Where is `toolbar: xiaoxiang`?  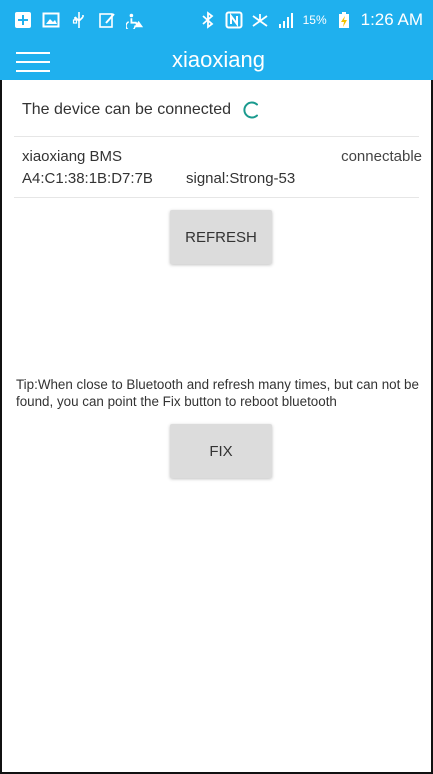
toolbar: xiaoxiang is located at coordinates (216, 60).